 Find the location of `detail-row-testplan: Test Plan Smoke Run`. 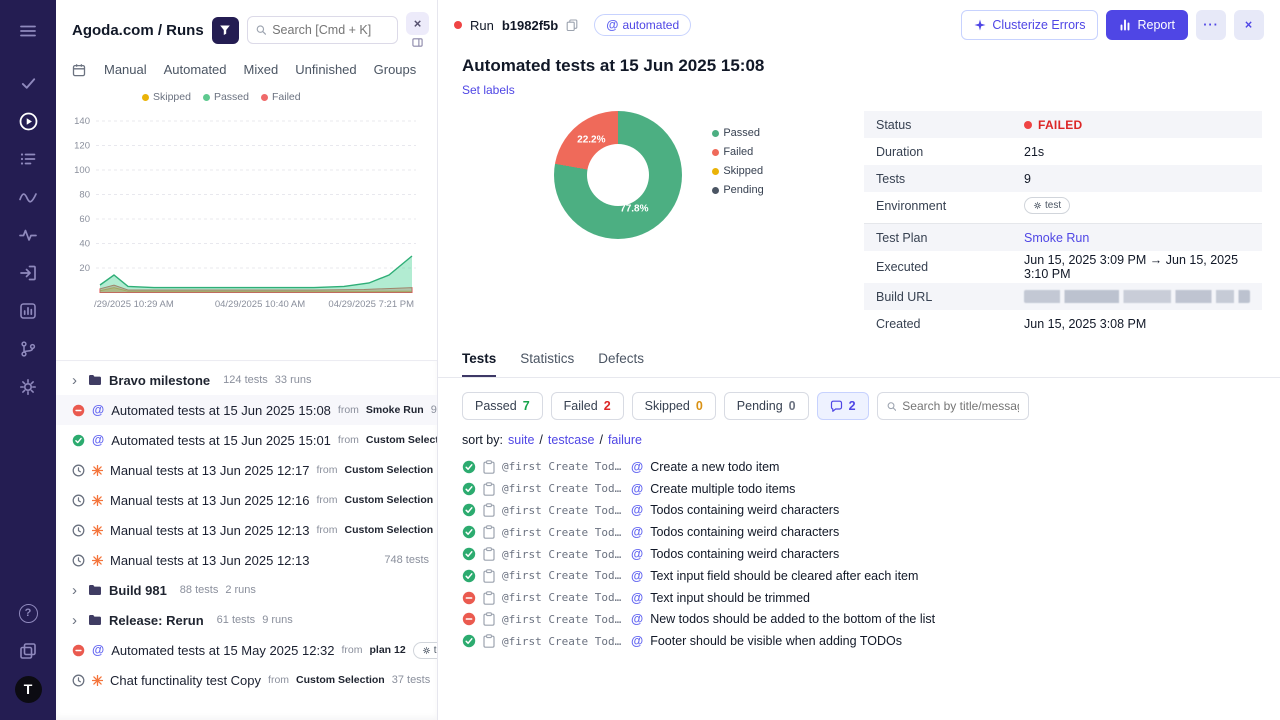

detail-row-testplan: Test Plan Smoke Run is located at coordinates (1063, 237).